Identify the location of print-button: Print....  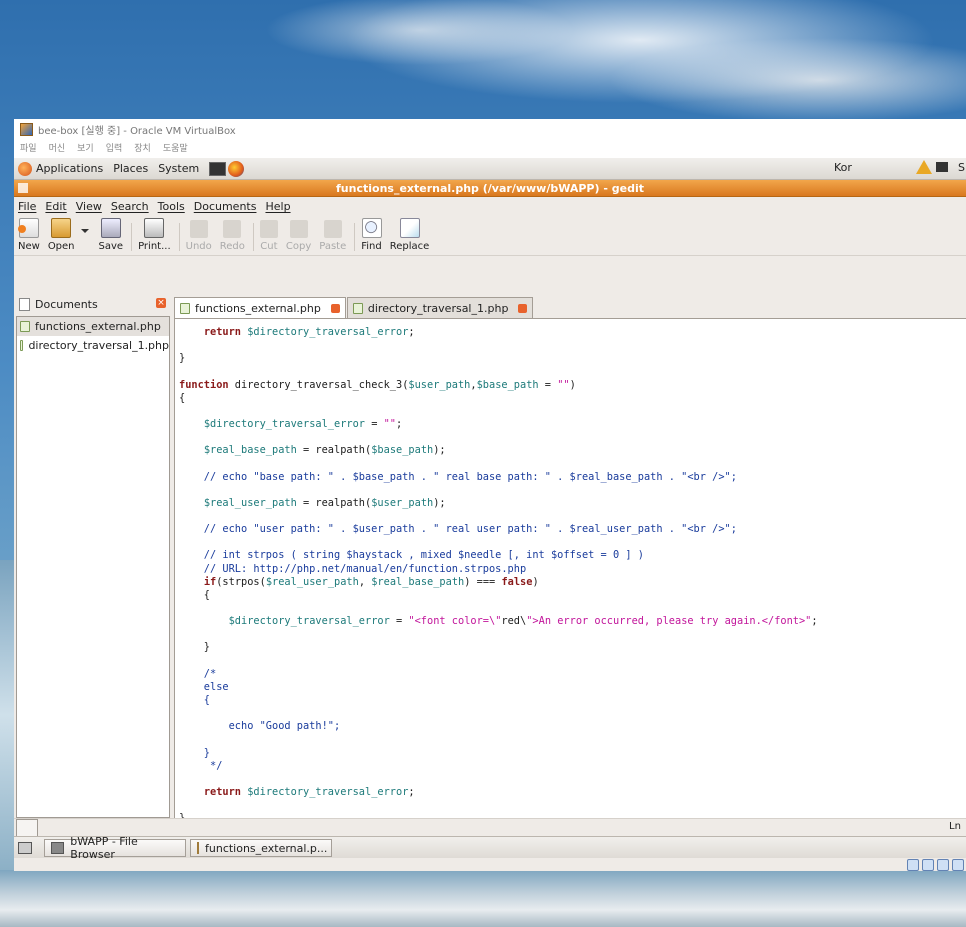
(154, 236).